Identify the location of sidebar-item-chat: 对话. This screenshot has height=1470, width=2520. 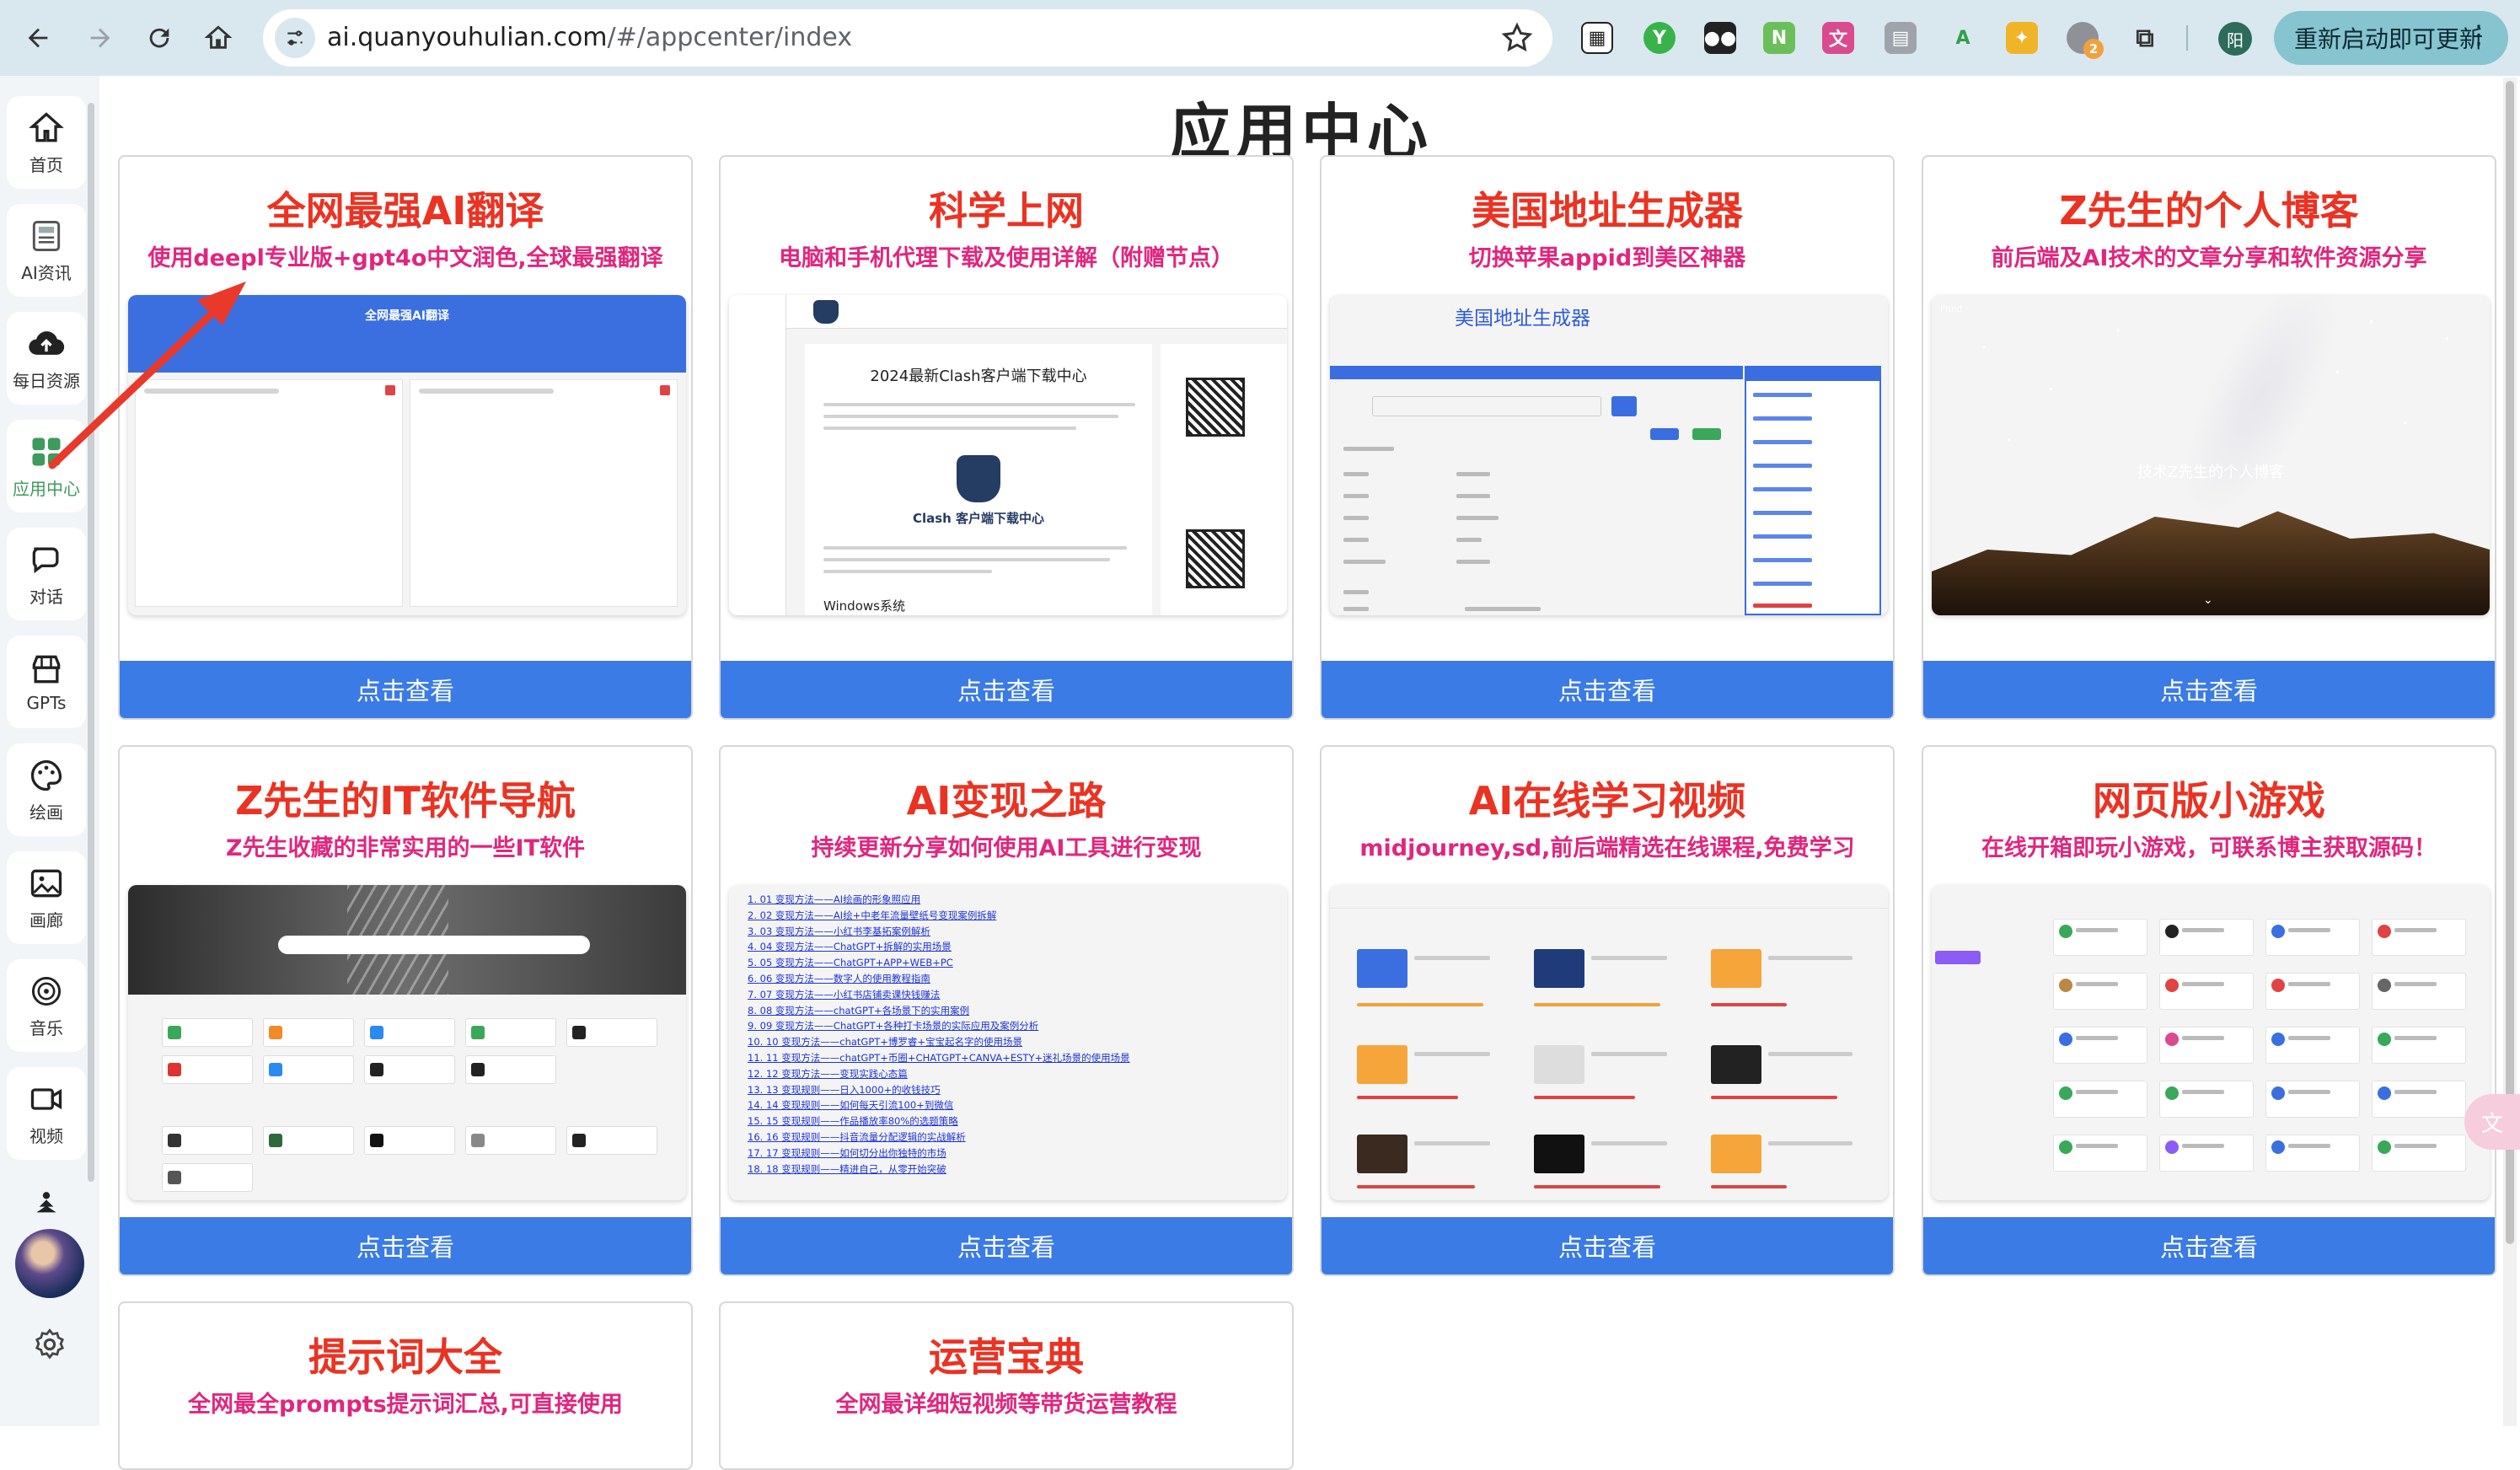
(46, 574).